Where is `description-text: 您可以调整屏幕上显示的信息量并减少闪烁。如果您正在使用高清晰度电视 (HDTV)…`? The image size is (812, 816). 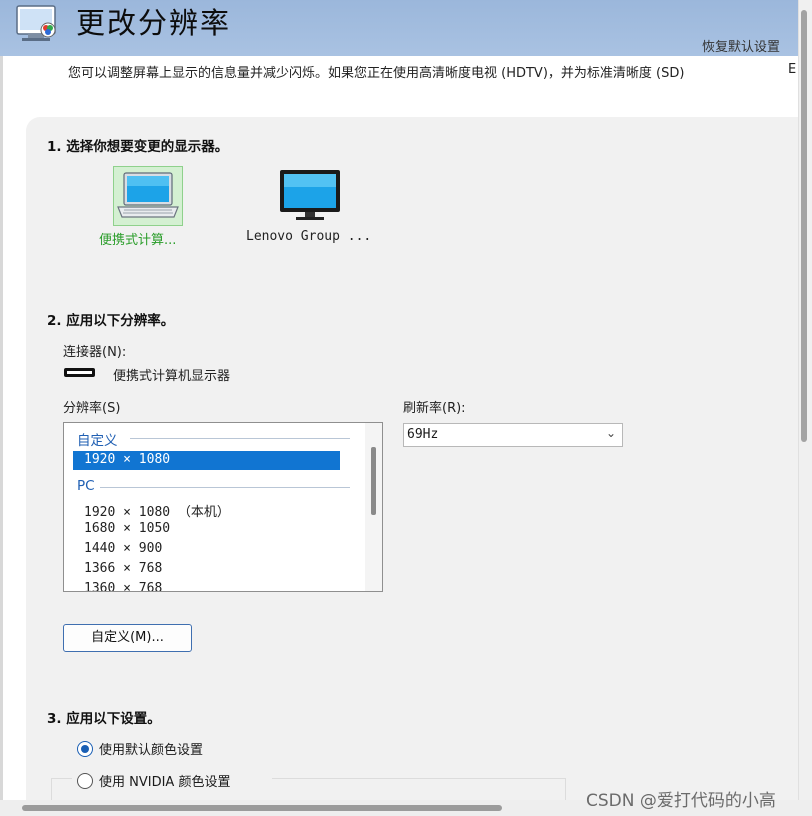
description-text: 您可以调整屏幕上显示的信息量并减少闪烁。如果您正在使用高清晰度电视 (HDTV)… is located at coordinates (376, 73).